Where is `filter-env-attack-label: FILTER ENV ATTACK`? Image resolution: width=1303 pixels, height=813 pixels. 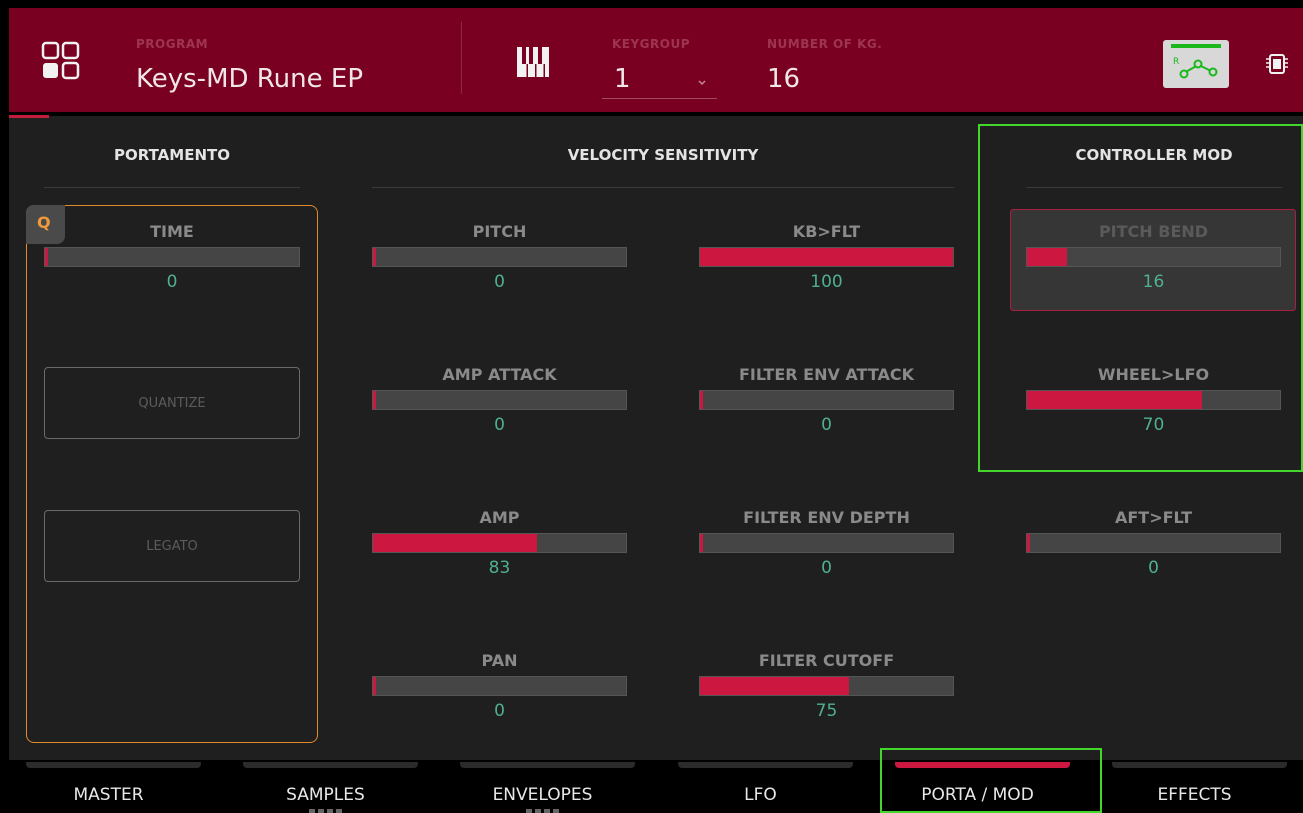 filter-env-attack-label: FILTER ENV ATTACK is located at coordinates (826, 374).